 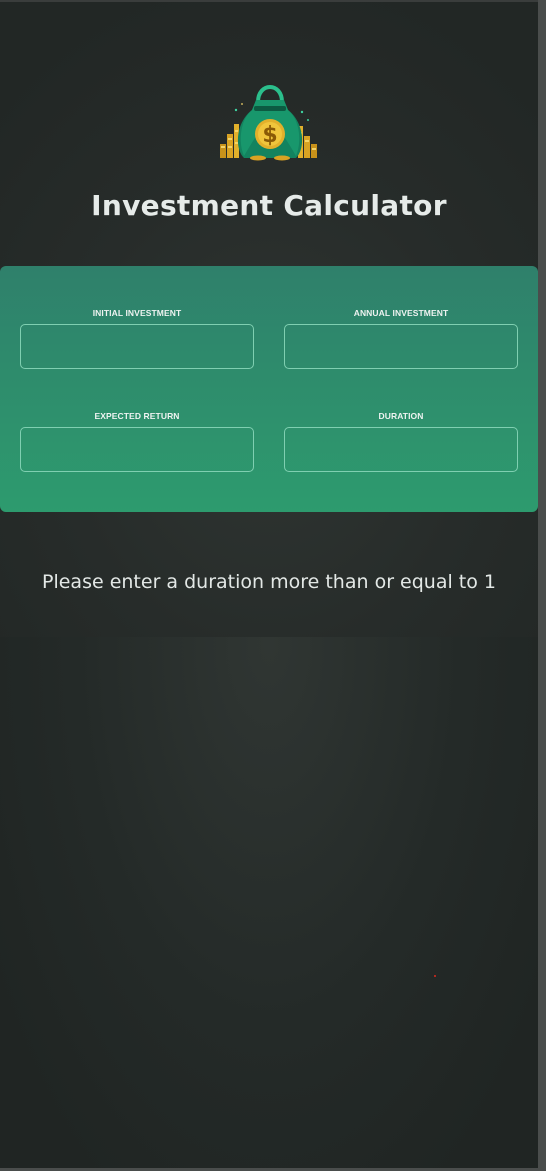 I want to click on page-title: Investment Calculator, so click(x=269, y=205).